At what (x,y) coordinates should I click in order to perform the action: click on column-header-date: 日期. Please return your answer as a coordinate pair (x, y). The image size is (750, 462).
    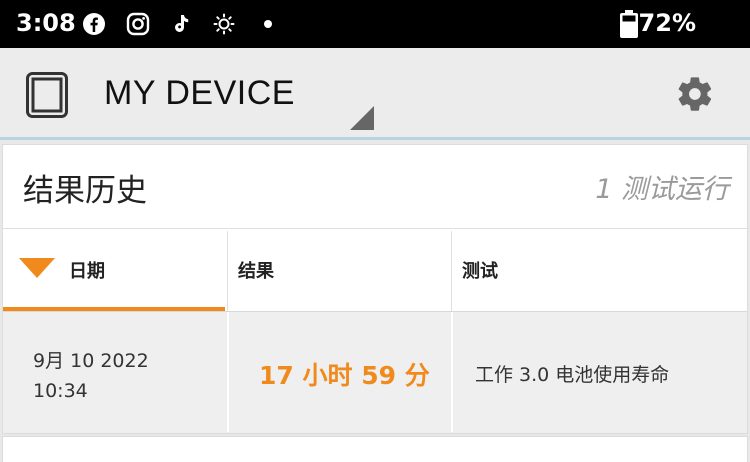
    Looking at the image, I should click on (114, 271).